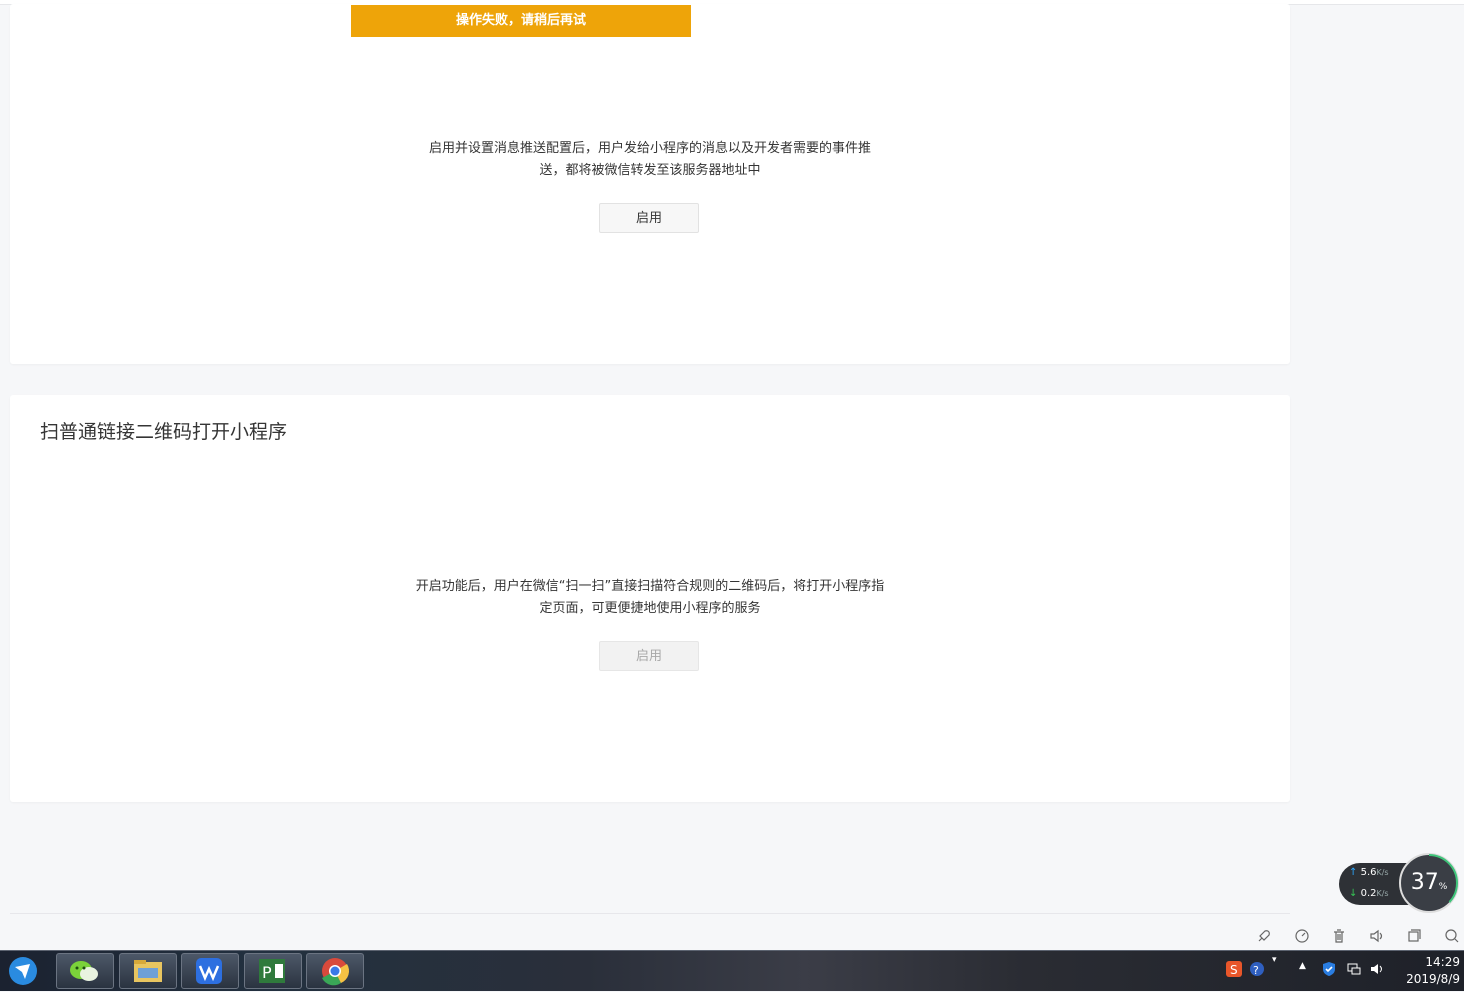  I want to click on percent-unit: %, so click(1443, 887).